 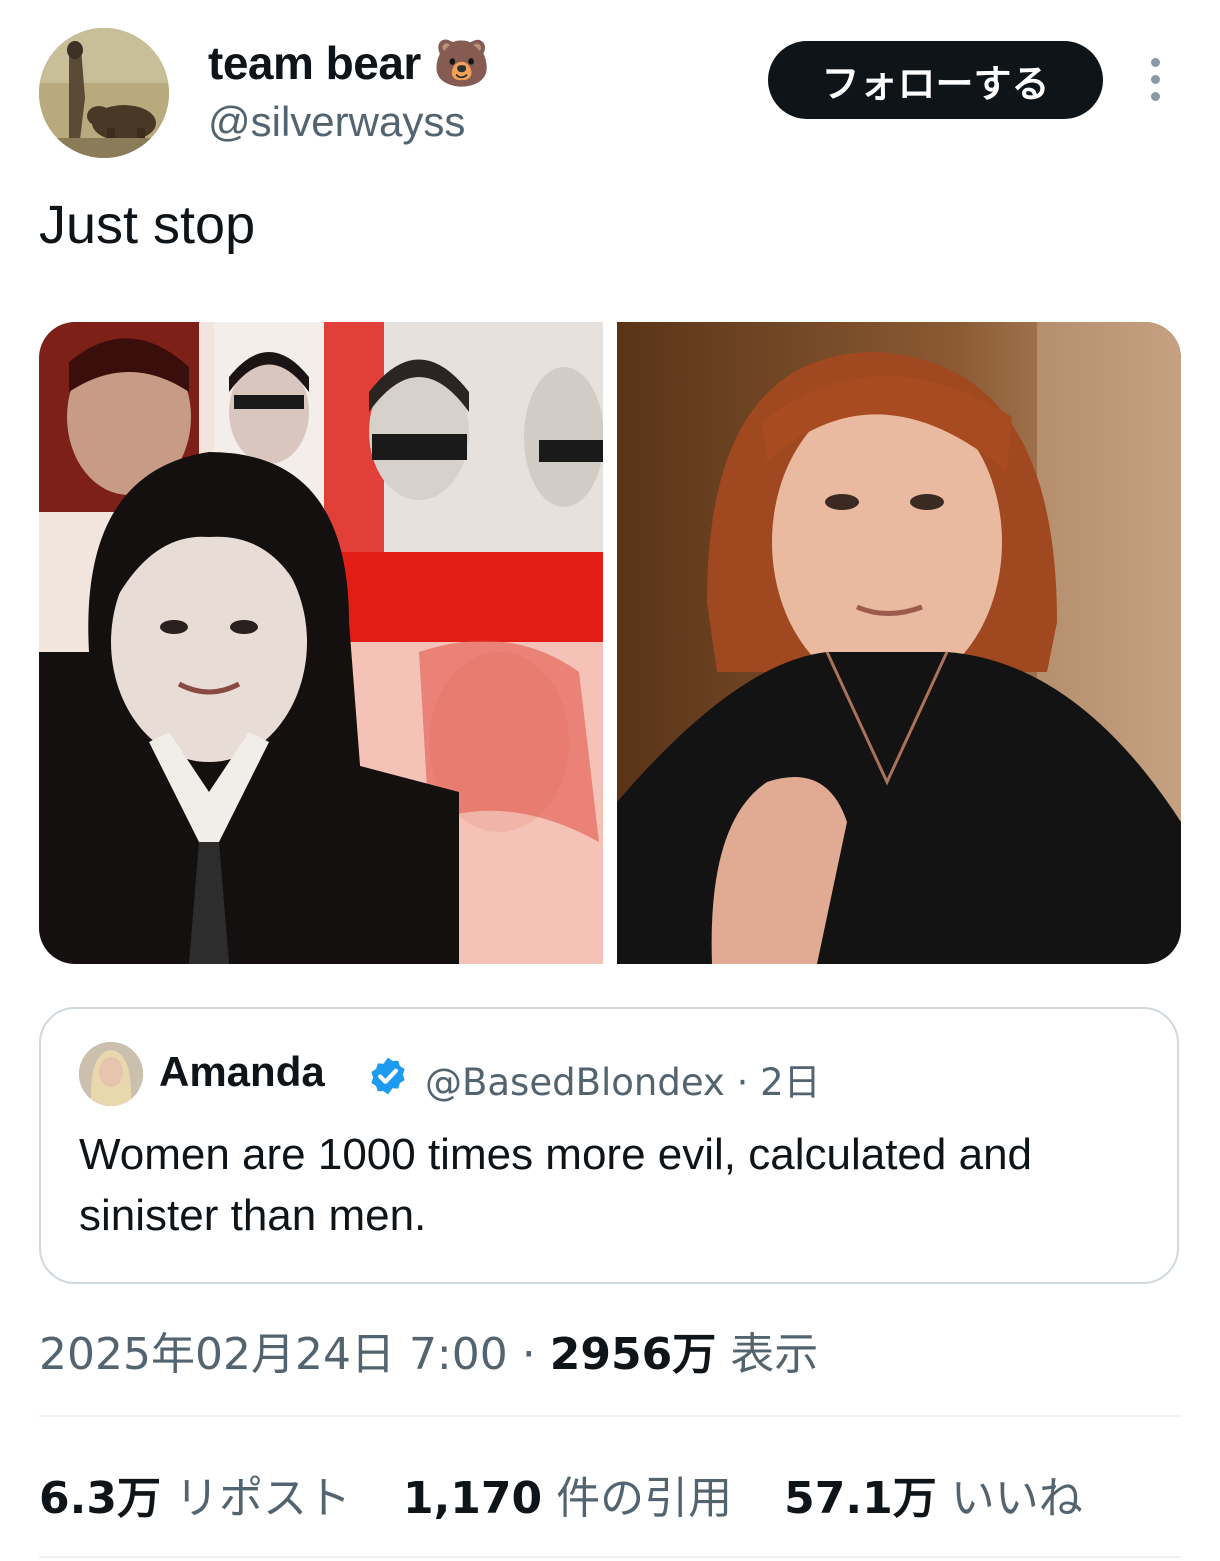 I want to click on quotes-count: 1,170, so click(x=472, y=1498).